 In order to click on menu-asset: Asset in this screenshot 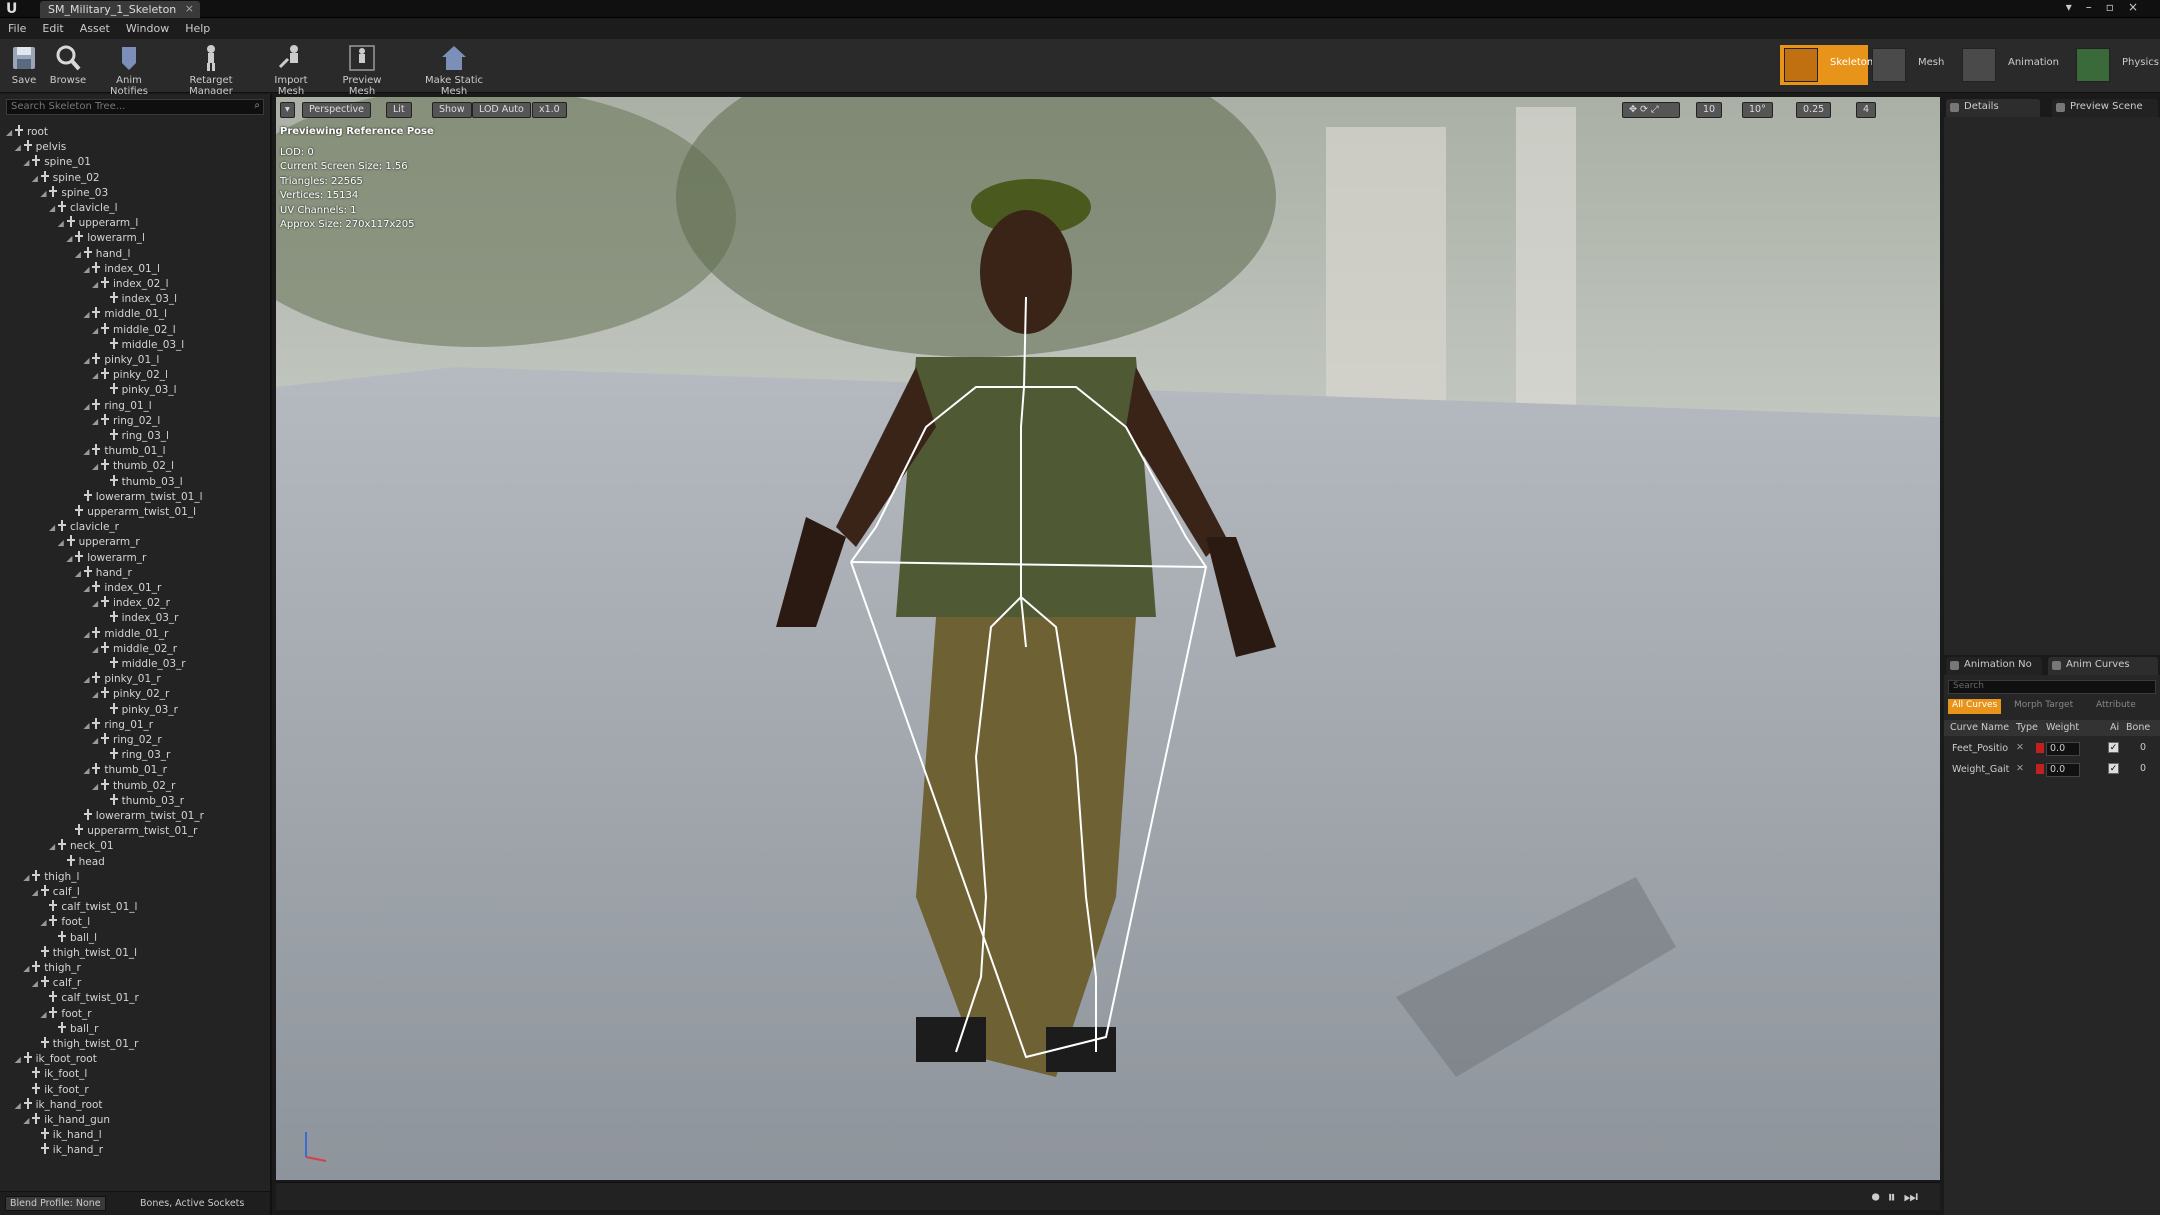, I will do `click(95, 27)`.